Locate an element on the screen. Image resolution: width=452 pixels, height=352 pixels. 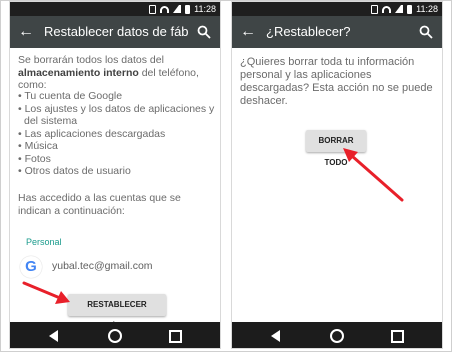
list-item: • Fotos is located at coordinates (34, 158).